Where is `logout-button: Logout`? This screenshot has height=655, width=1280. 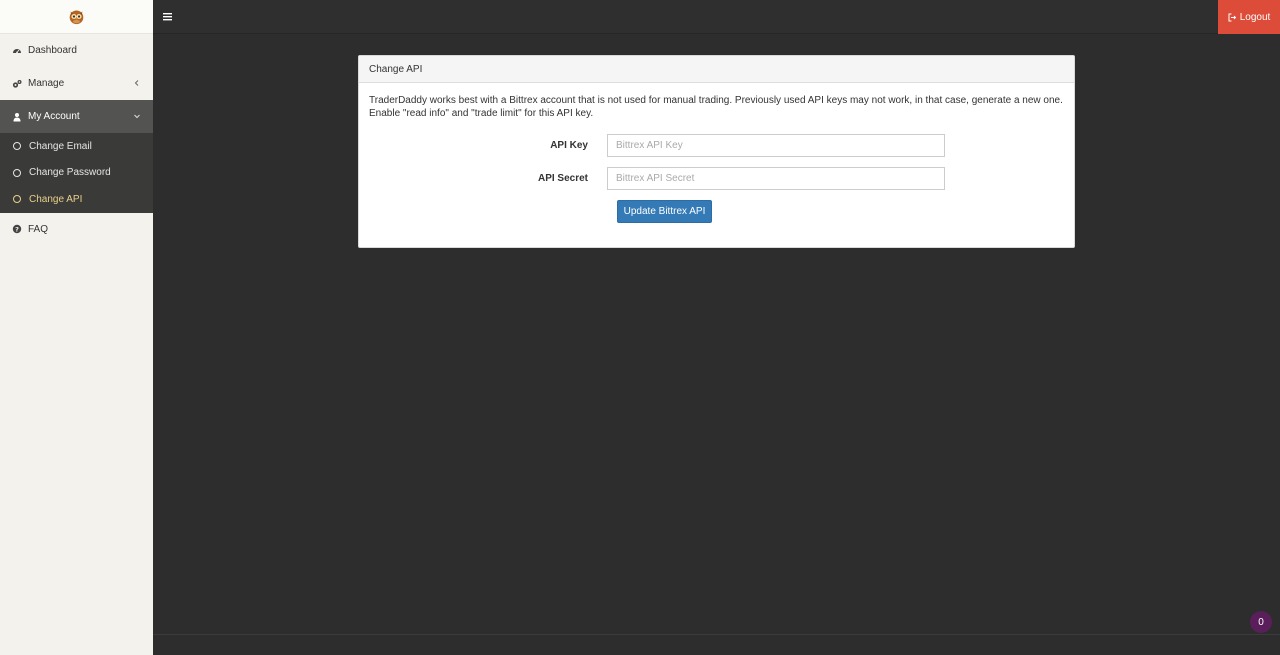 logout-button: Logout is located at coordinates (1249, 17).